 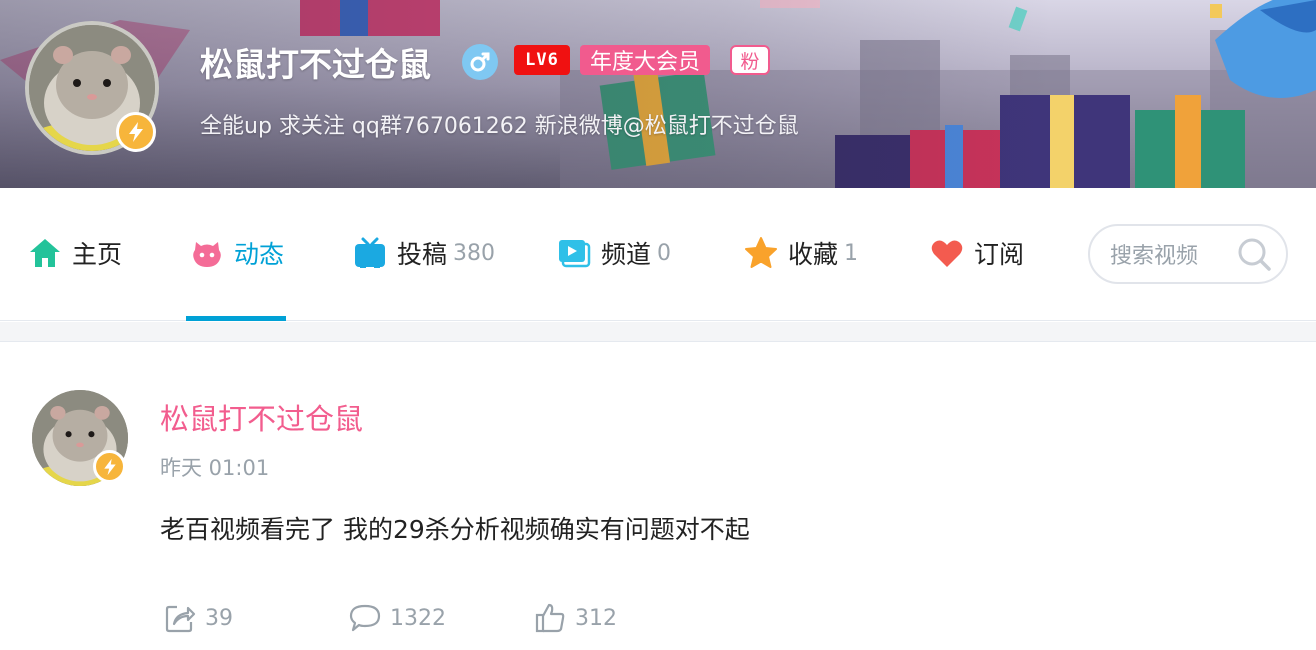 I want to click on tab-home: 主页, so click(x=74, y=253).